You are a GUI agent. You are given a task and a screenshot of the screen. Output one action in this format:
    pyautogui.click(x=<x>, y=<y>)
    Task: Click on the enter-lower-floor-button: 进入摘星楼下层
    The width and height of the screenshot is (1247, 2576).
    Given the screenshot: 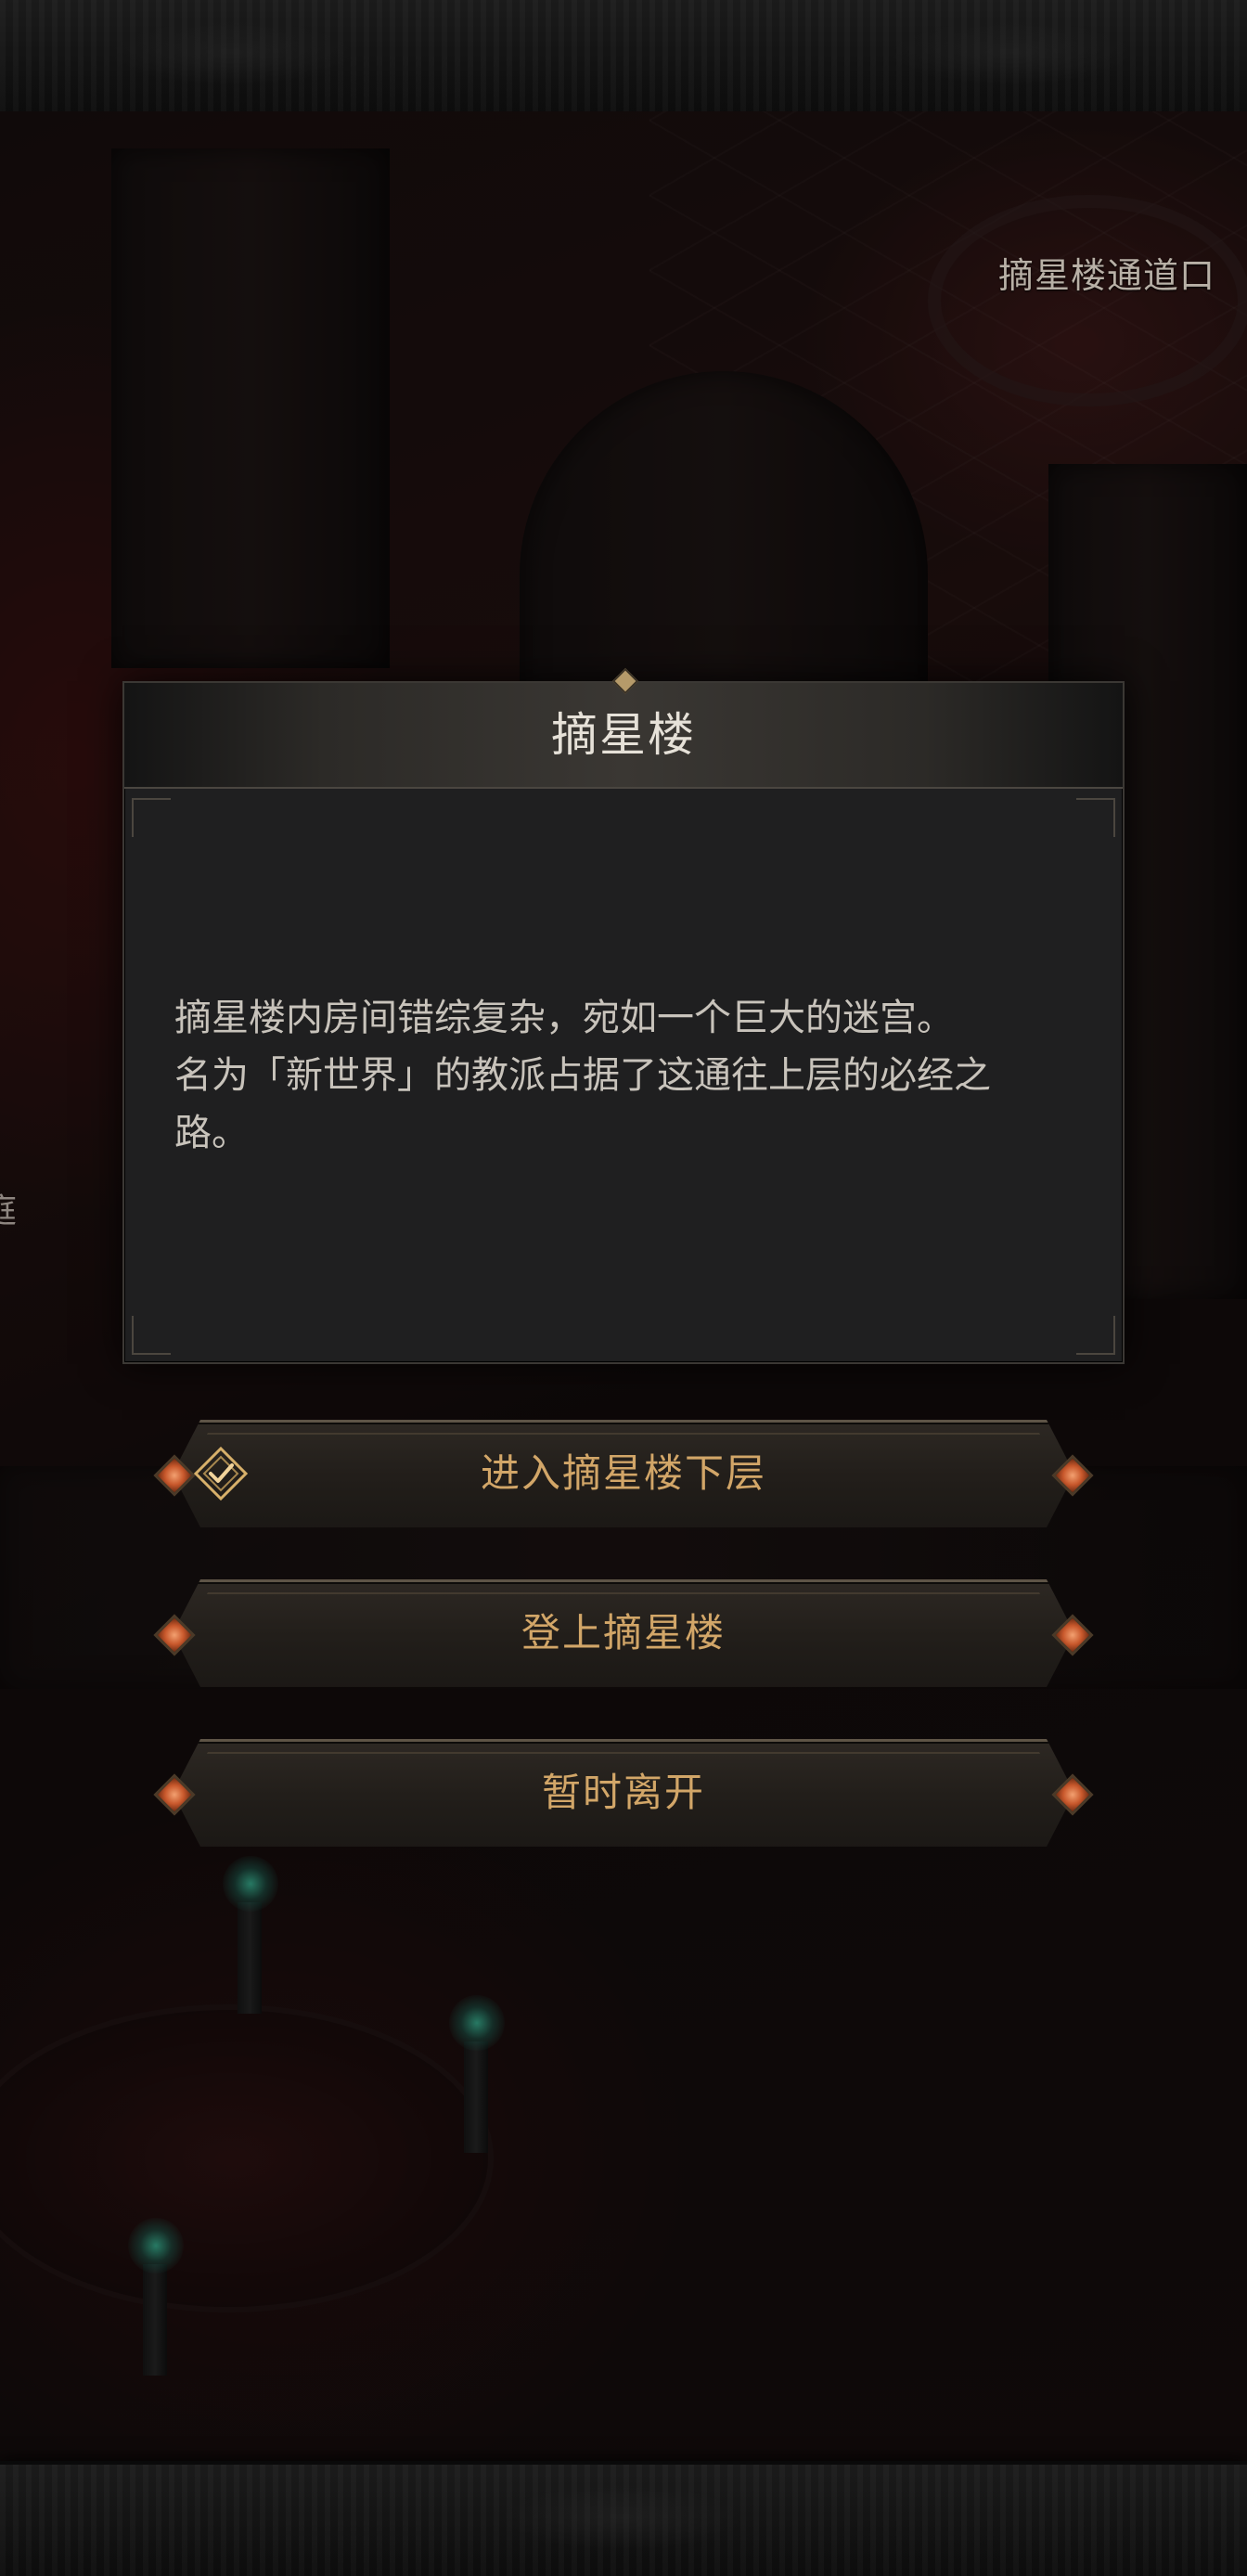 What is the action you would take?
    pyautogui.click(x=623, y=1474)
    